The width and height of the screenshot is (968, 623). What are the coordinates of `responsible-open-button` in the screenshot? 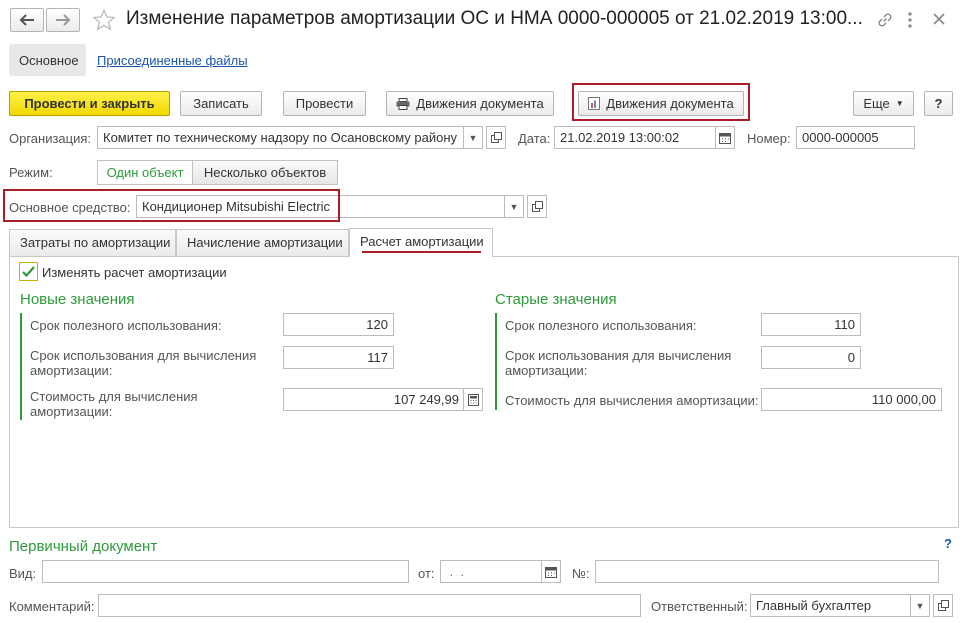 It's located at (943, 605).